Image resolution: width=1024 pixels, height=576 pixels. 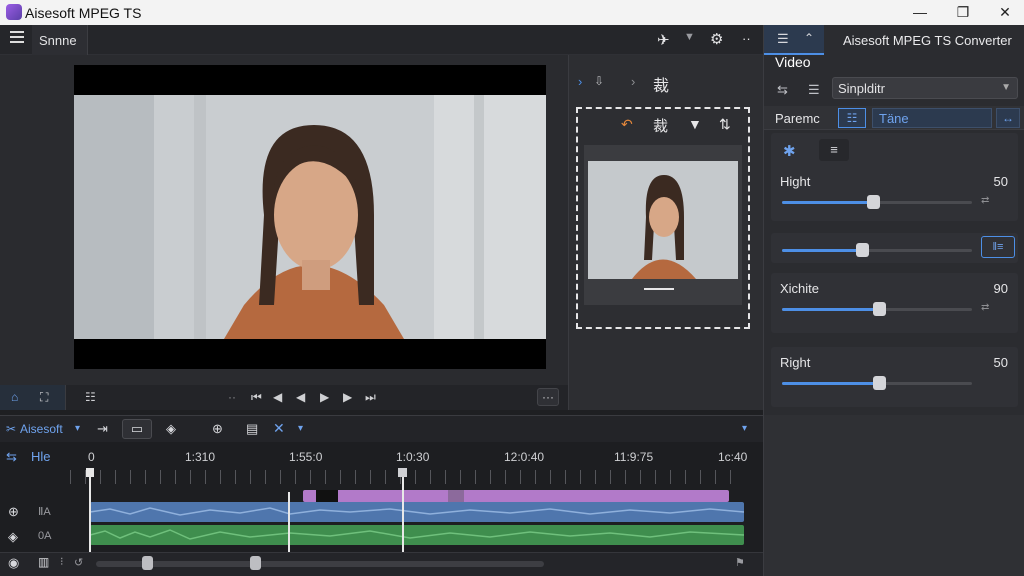 What do you see at coordinates (90, 513) in the screenshot?
I see `playhead` at bounding box center [90, 513].